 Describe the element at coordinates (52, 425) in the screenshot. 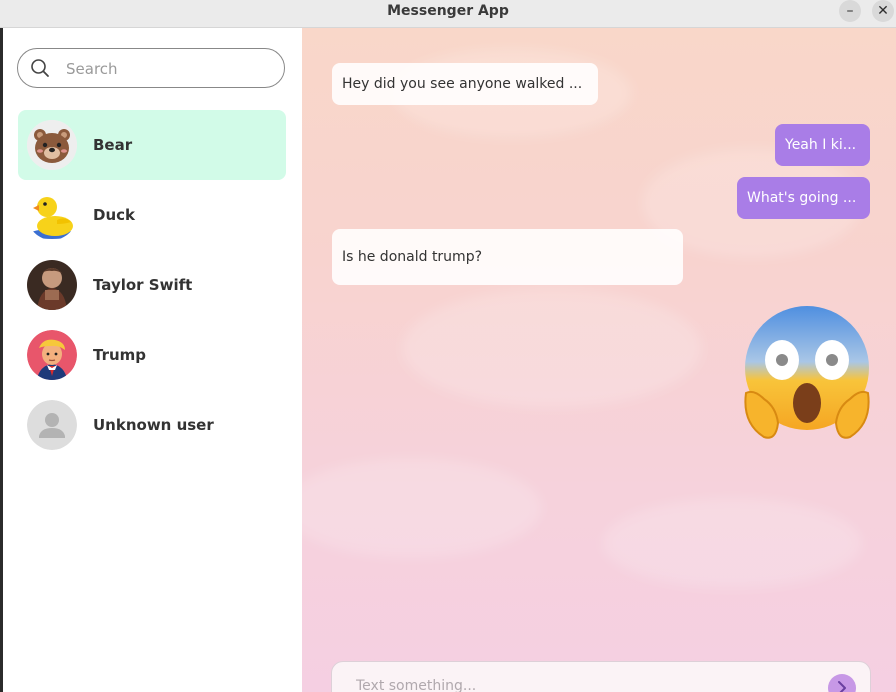

I see `default-user-avatar` at that location.